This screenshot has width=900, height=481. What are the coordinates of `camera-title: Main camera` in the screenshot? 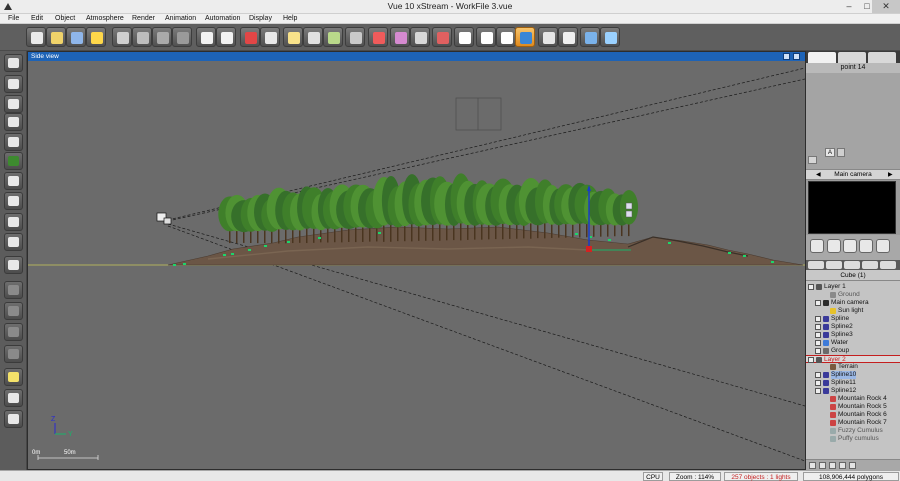 It's located at (853, 175).